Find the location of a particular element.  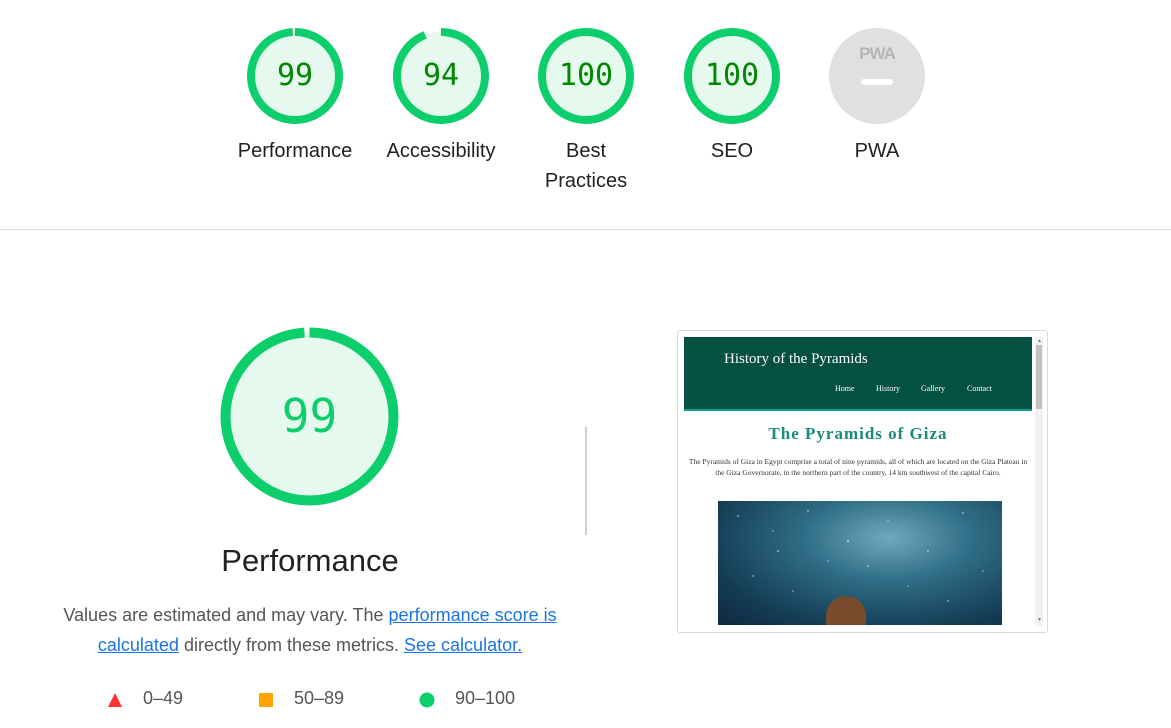

gauge-best-practices: 100 Best Practices is located at coordinates (586, 112).